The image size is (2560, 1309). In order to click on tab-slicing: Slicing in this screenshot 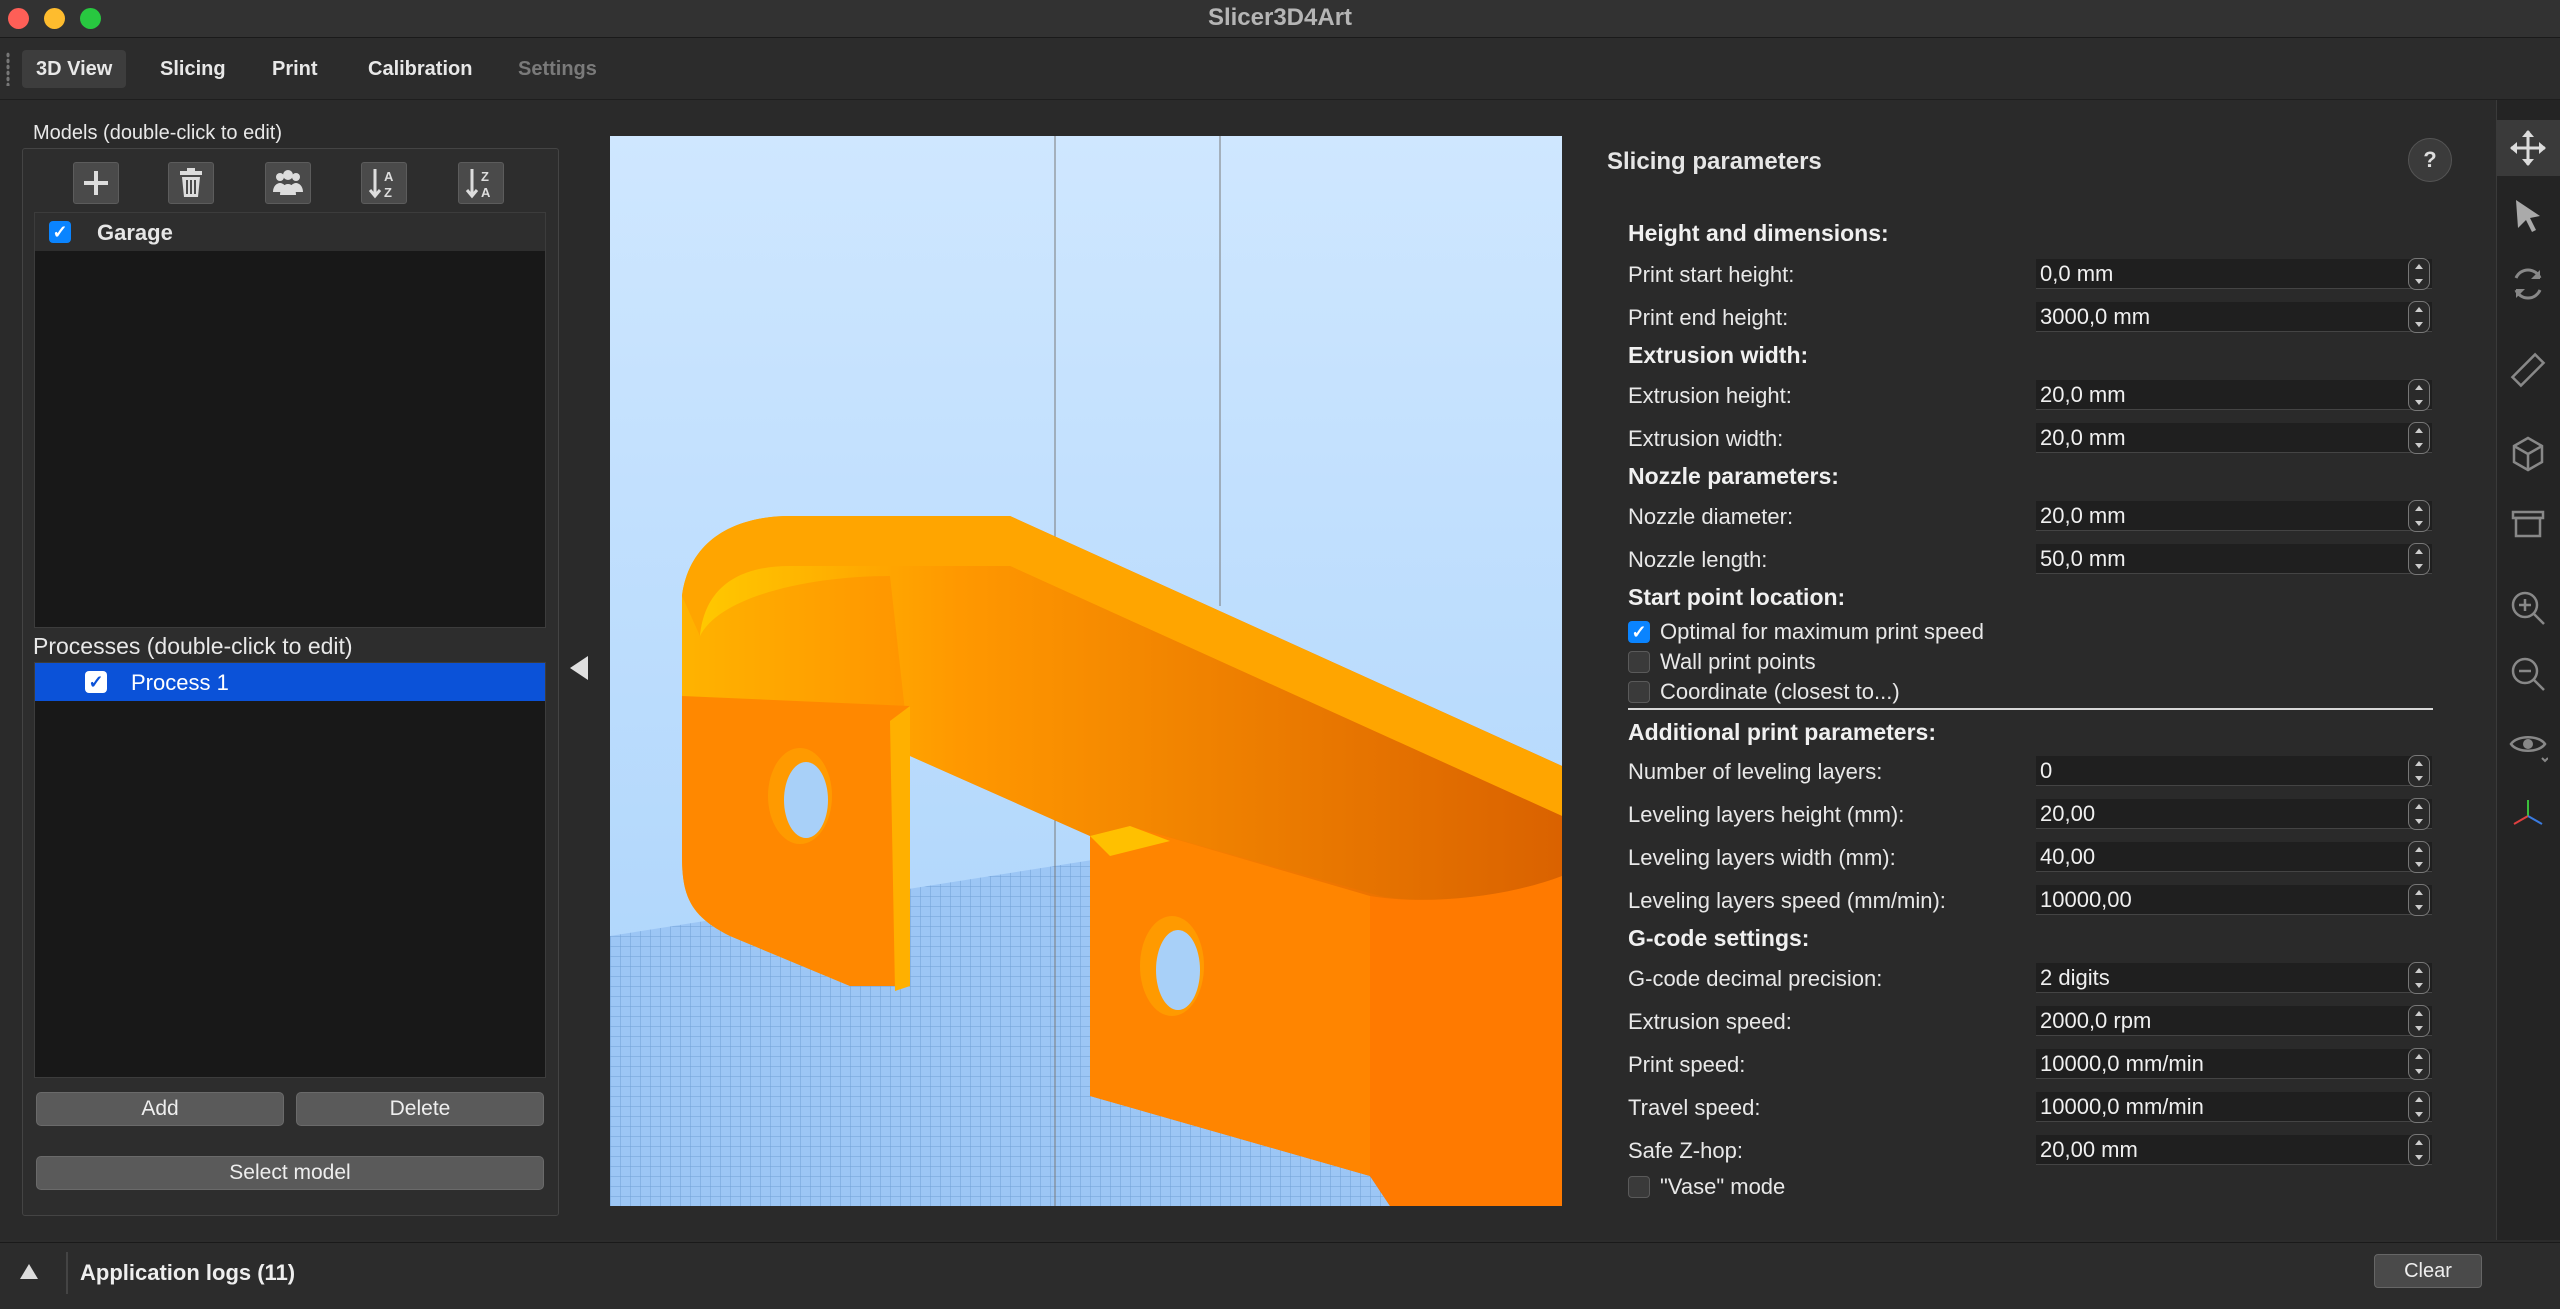, I will do `click(193, 69)`.